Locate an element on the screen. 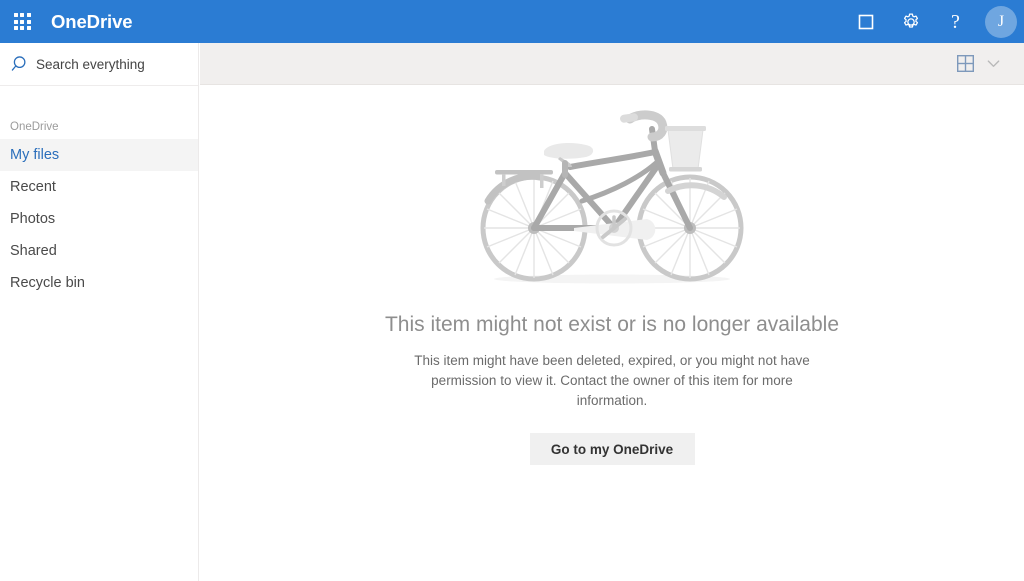 The width and height of the screenshot is (1024, 581). sidebar-item-recycle-bin: Recycle bin is located at coordinates (99, 283).